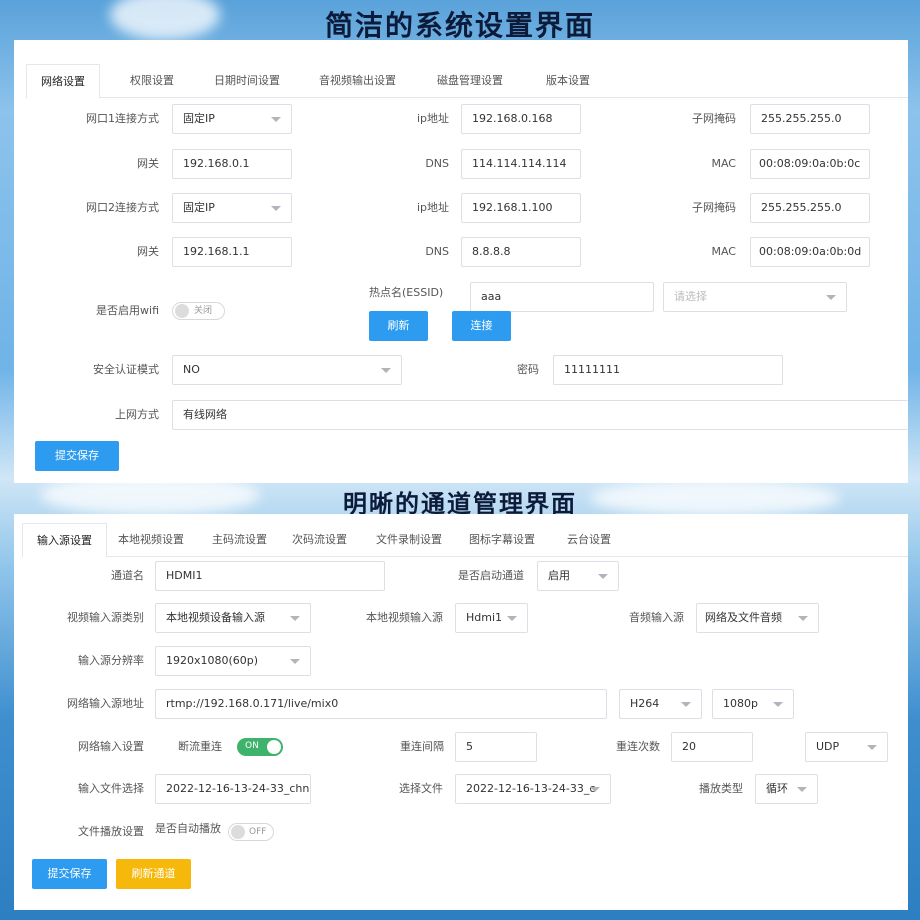 This screenshot has width=920, height=920. What do you see at coordinates (712, 747) in the screenshot?
I see `retry-count-input: 20` at bounding box center [712, 747].